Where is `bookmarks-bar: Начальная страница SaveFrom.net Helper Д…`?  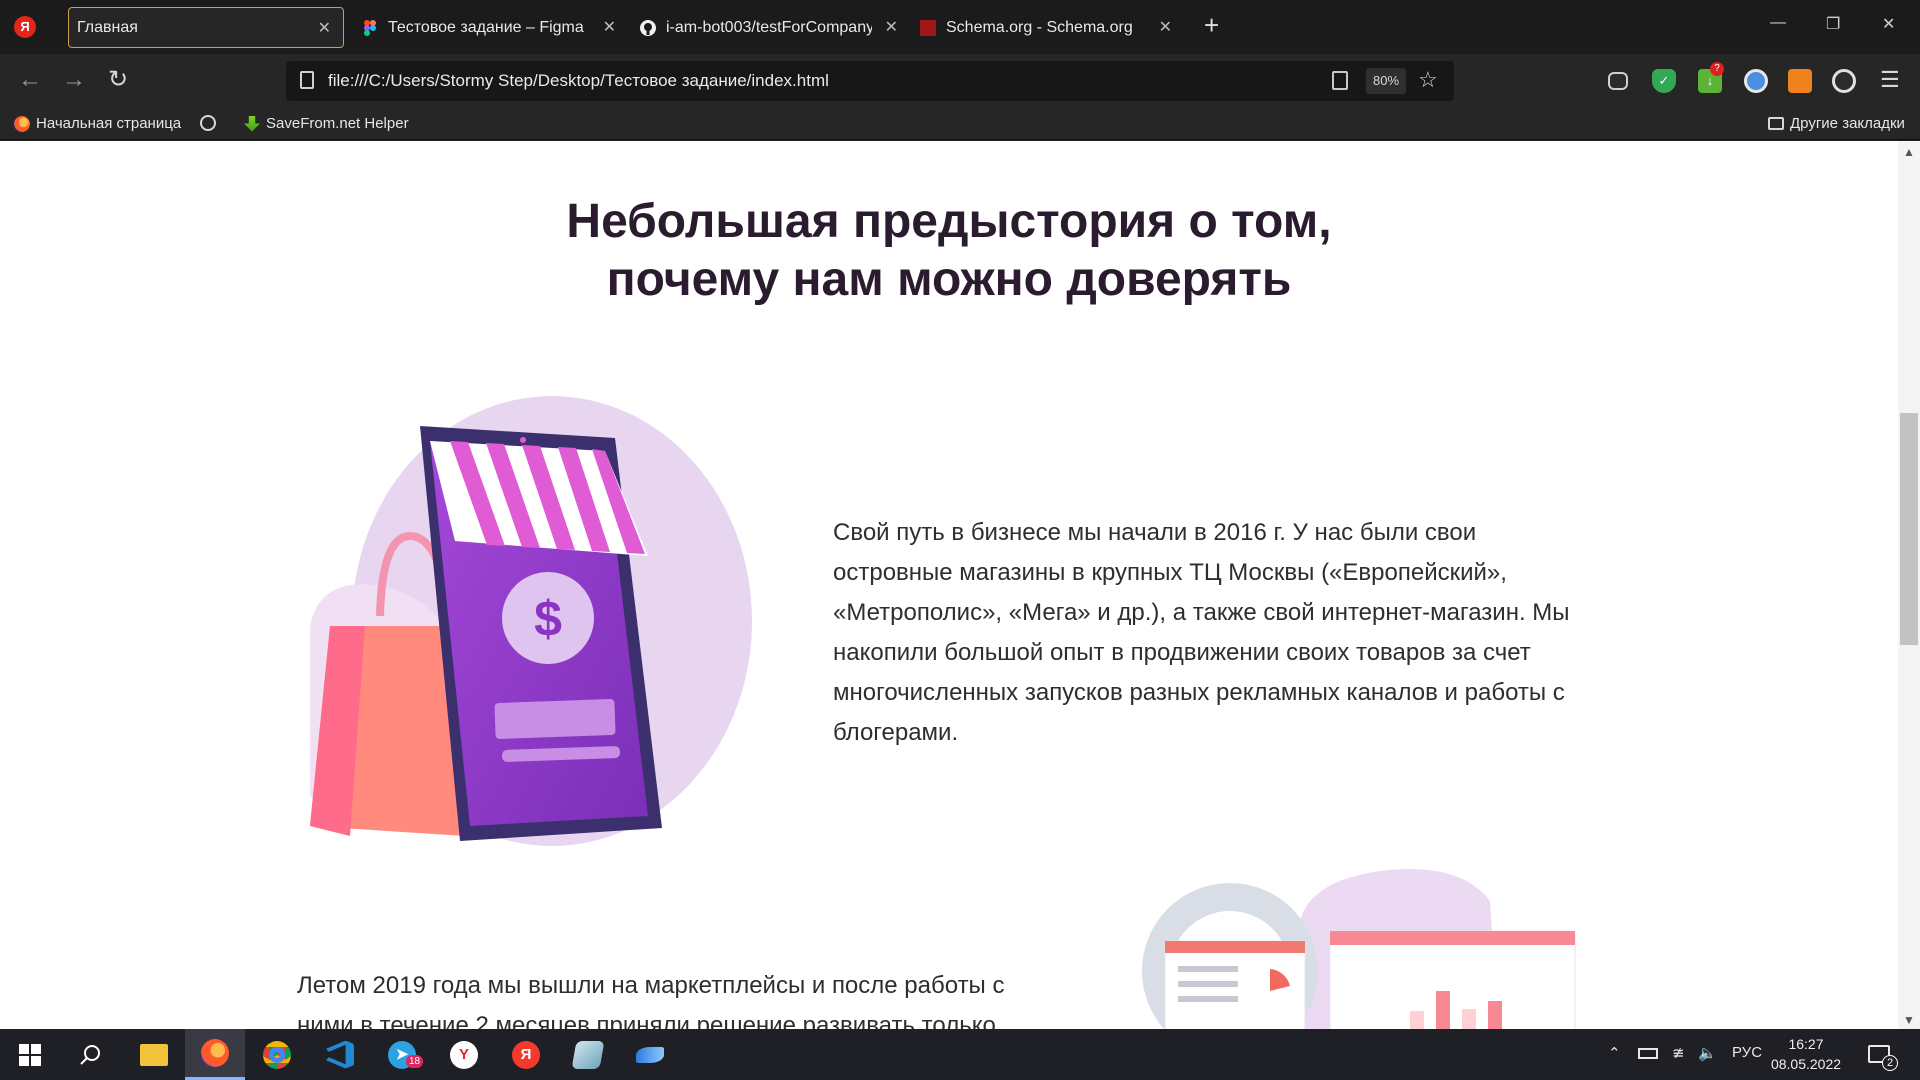 bookmarks-bar: Начальная страница SaveFrom.net Helper Д… is located at coordinates (960, 124).